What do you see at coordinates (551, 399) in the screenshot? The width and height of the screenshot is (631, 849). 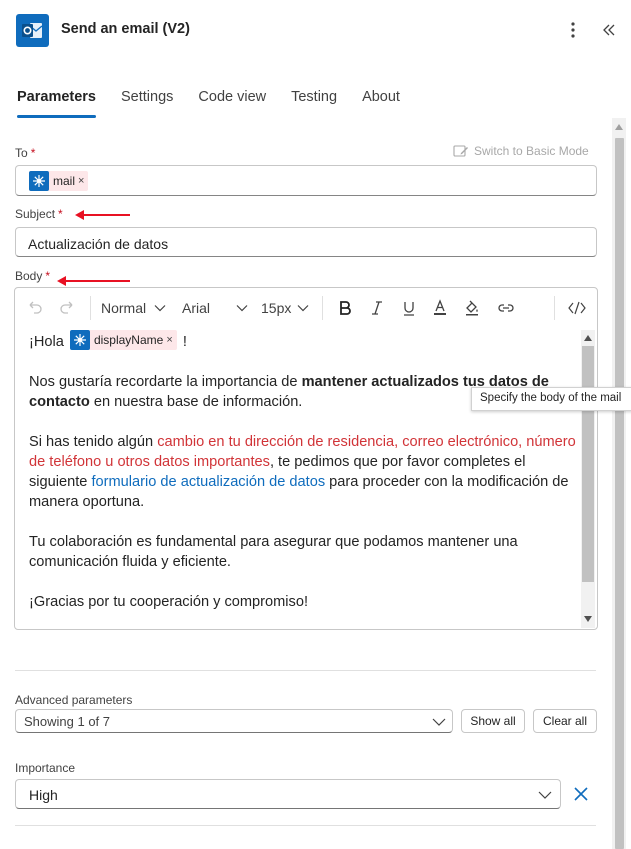 I see `body-tooltip: Specify the body of the mail` at bounding box center [551, 399].